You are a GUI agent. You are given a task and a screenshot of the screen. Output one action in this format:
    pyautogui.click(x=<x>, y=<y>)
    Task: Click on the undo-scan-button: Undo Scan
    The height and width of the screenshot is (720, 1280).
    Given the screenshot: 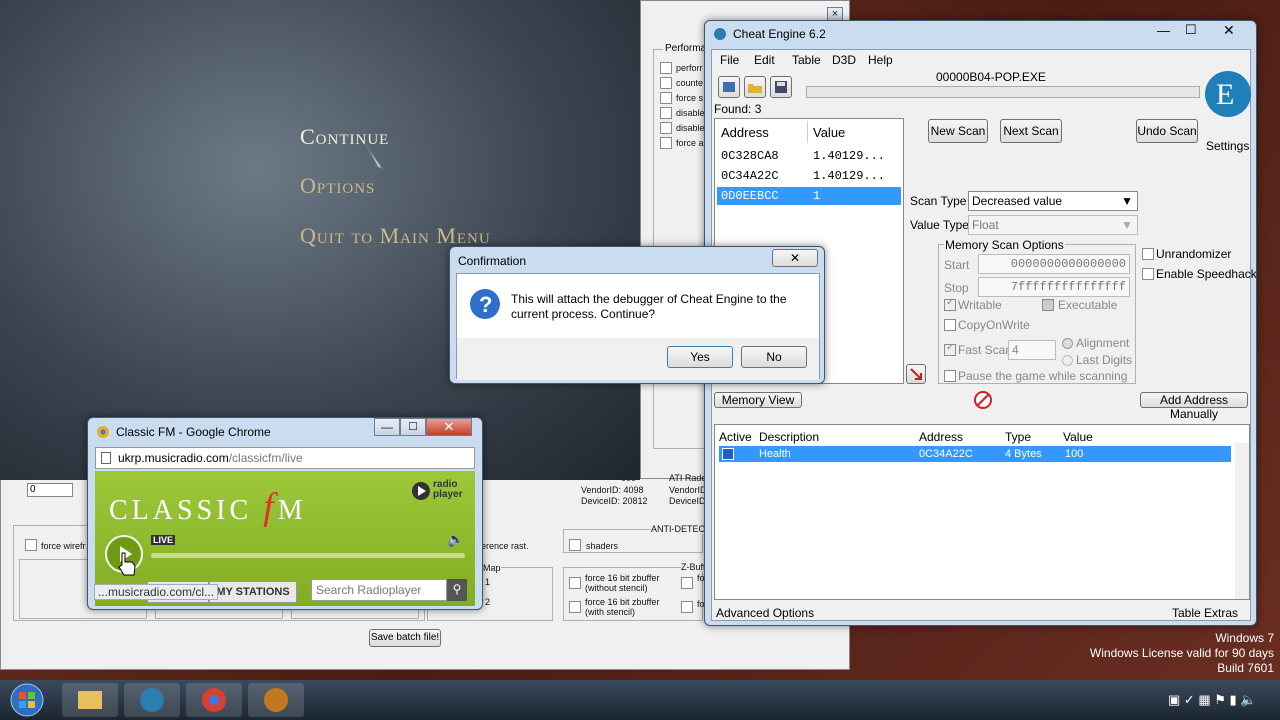 What is the action you would take?
    pyautogui.click(x=1167, y=131)
    